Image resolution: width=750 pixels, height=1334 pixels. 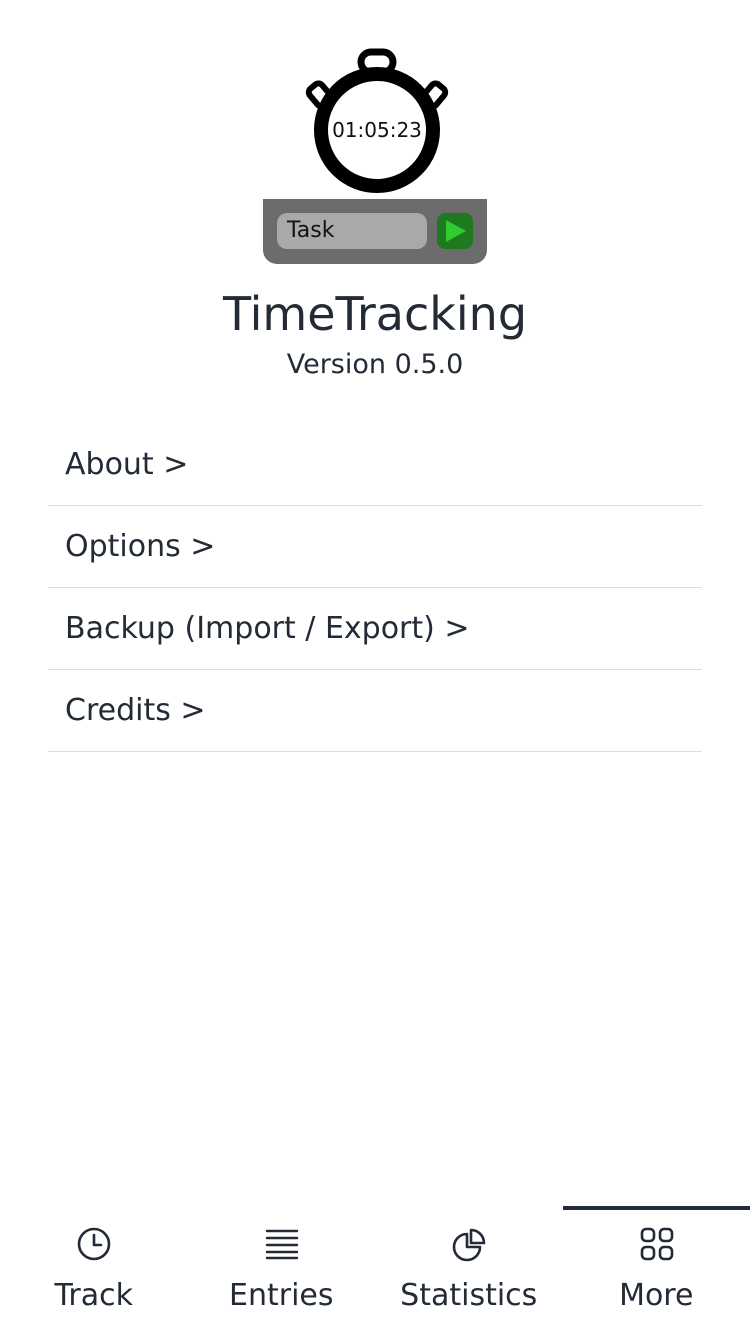 I want to click on tab-label-more: More, so click(x=656, y=1295).